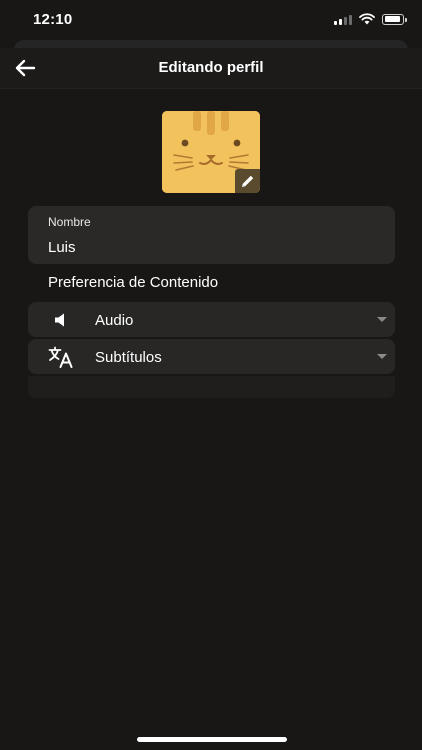  I want to click on name-field: Nombre Luis, so click(211, 235).